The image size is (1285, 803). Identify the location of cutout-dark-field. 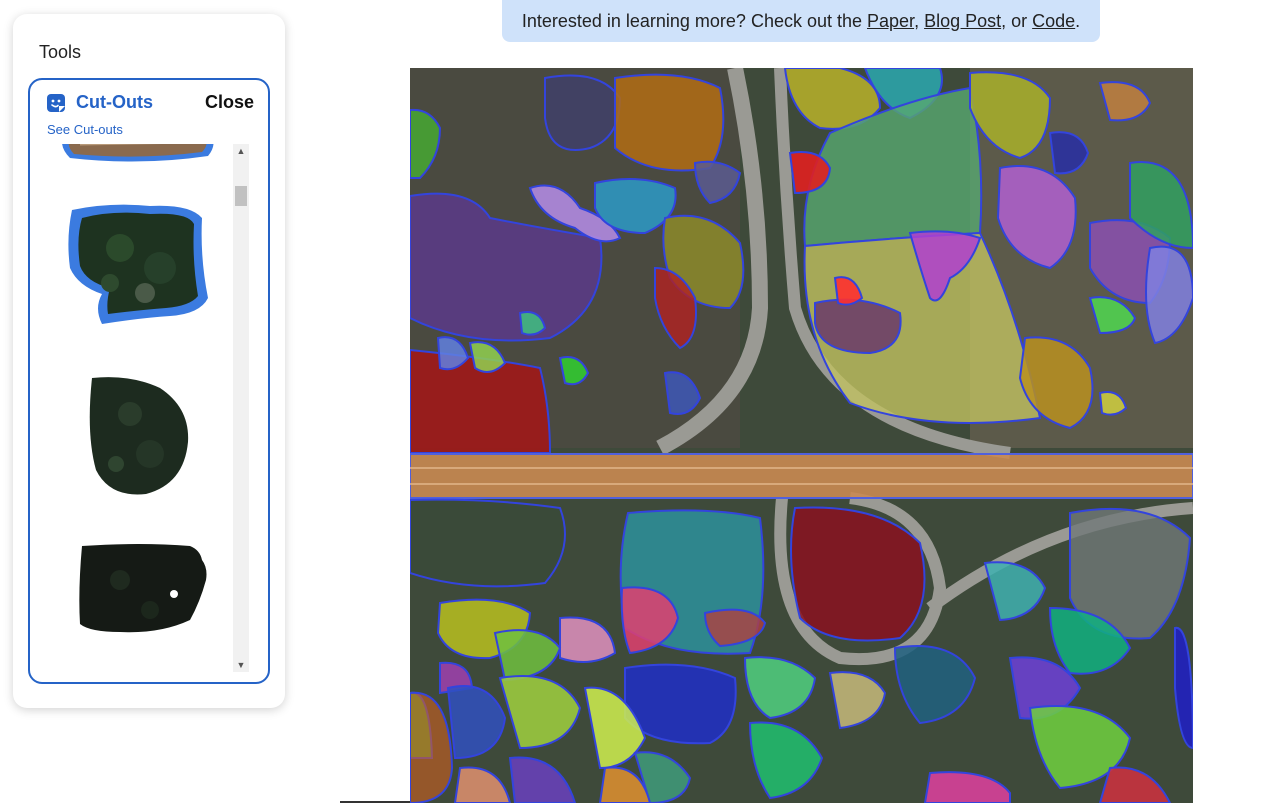
(140, 588).